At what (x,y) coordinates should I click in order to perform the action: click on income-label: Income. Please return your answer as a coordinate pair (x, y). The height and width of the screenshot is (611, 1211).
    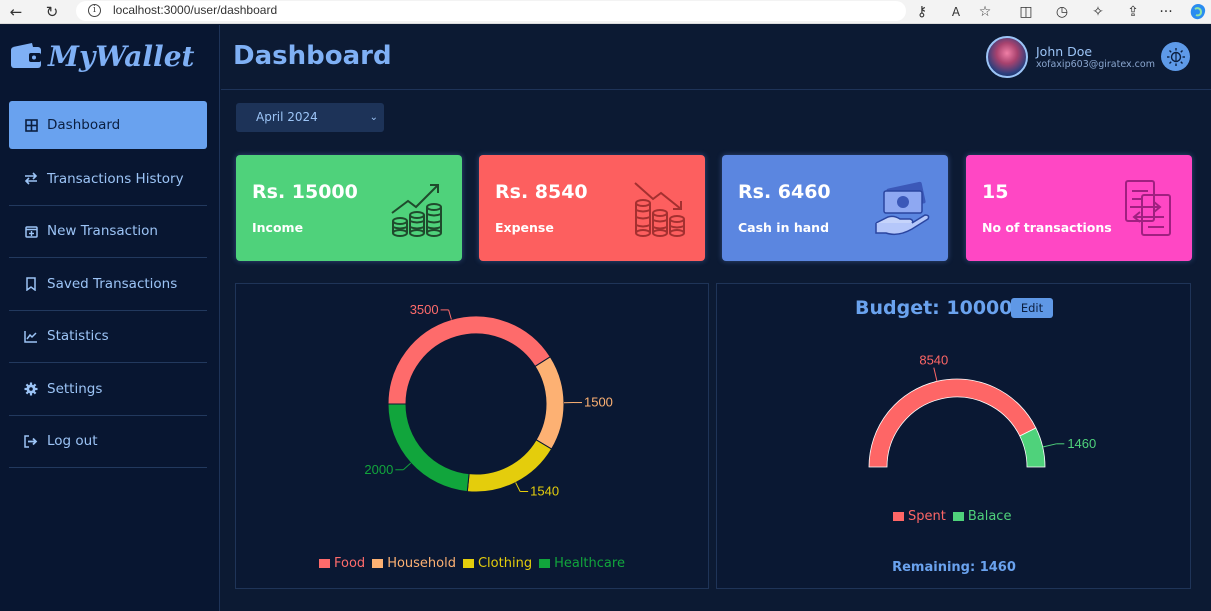
    Looking at the image, I should click on (278, 227).